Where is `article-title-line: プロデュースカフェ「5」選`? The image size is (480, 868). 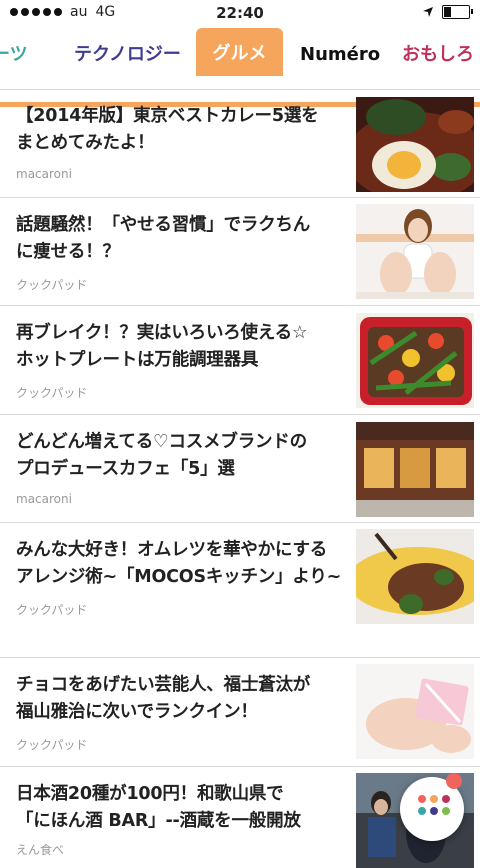
article-title-line: プロデュースカフェ「5」選 is located at coordinates (125, 469).